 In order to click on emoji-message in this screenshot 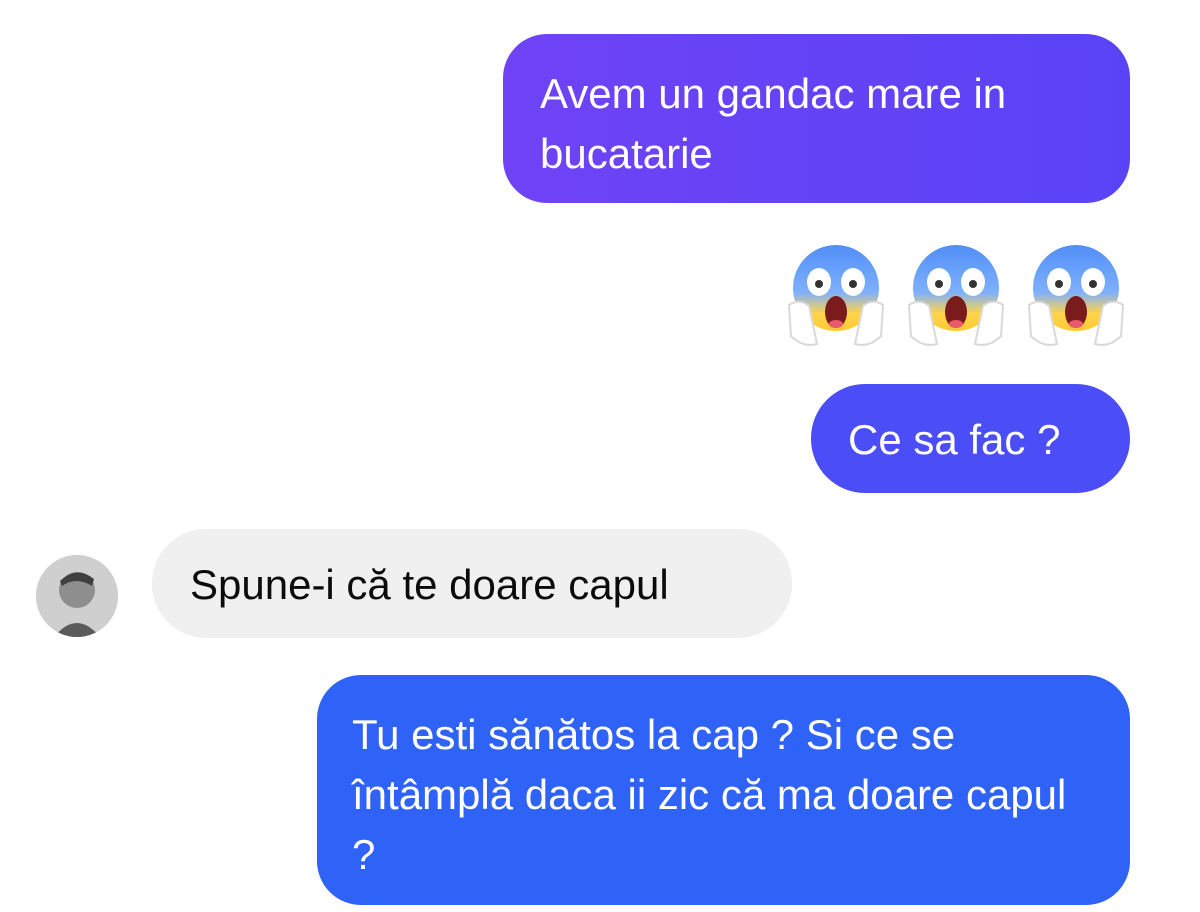, I will do `click(956, 295)`.